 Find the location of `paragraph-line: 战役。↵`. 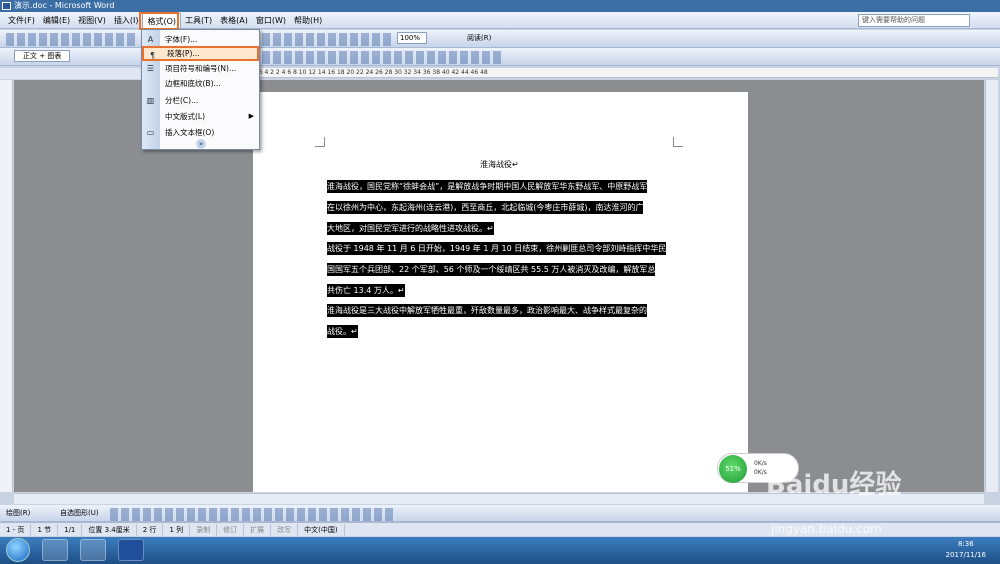

paragraph-line: 战役。↵ is located at coordinates (342, 331).